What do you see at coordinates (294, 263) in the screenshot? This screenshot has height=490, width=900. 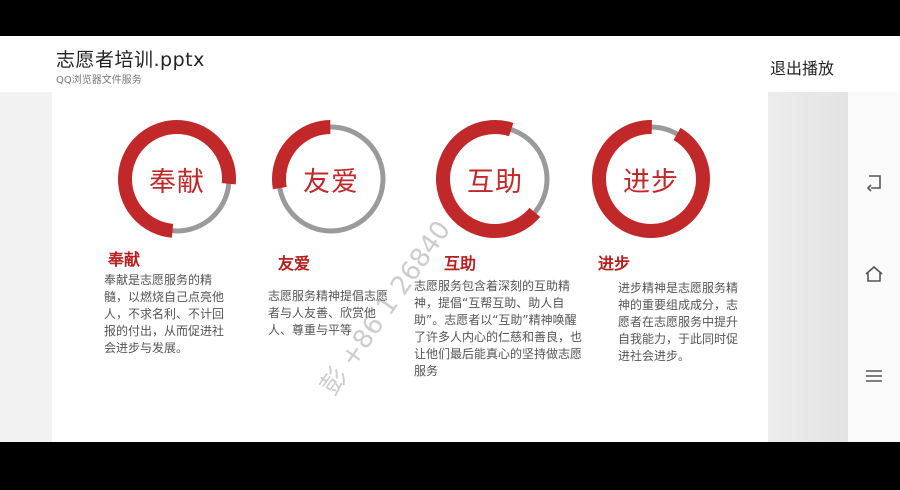 I see `item-heading: 友爱` at bounding box center [294, 263].